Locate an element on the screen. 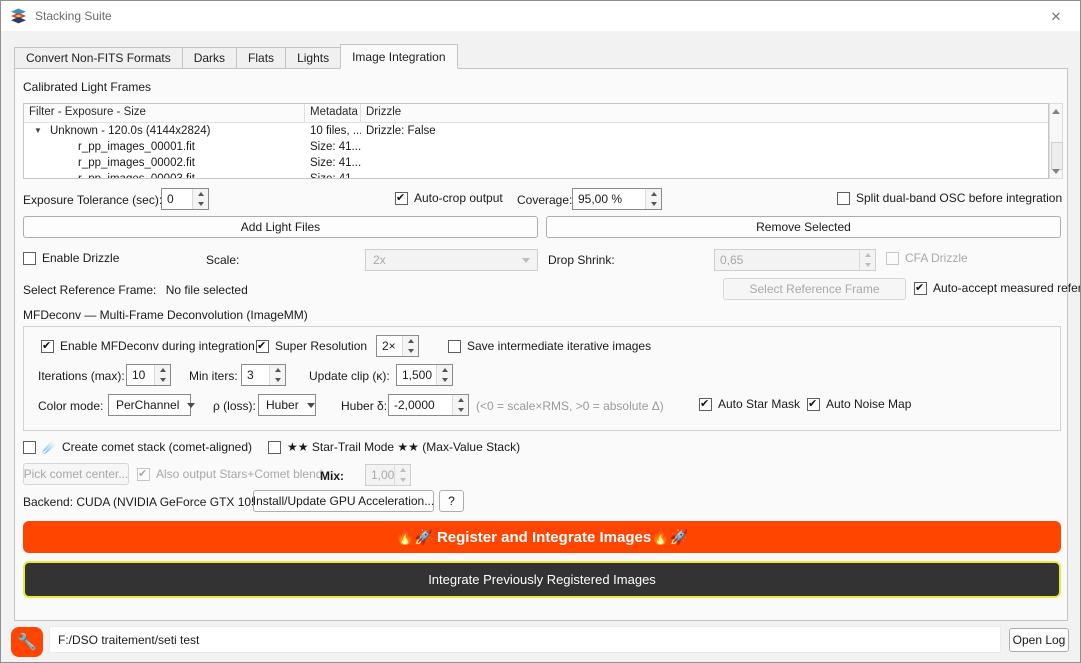  auto-star-mask-label: Auto Star Mask is located at coordinates (759, 404).